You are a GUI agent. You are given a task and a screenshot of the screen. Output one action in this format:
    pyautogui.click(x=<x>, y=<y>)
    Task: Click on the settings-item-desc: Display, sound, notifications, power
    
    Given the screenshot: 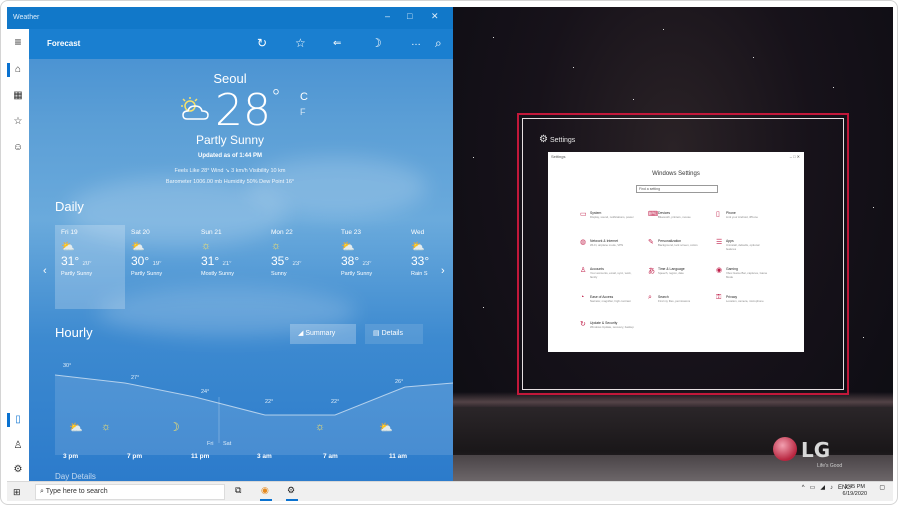 What is the action you would take?
    pyautogui.click(x=612, y=217)
    